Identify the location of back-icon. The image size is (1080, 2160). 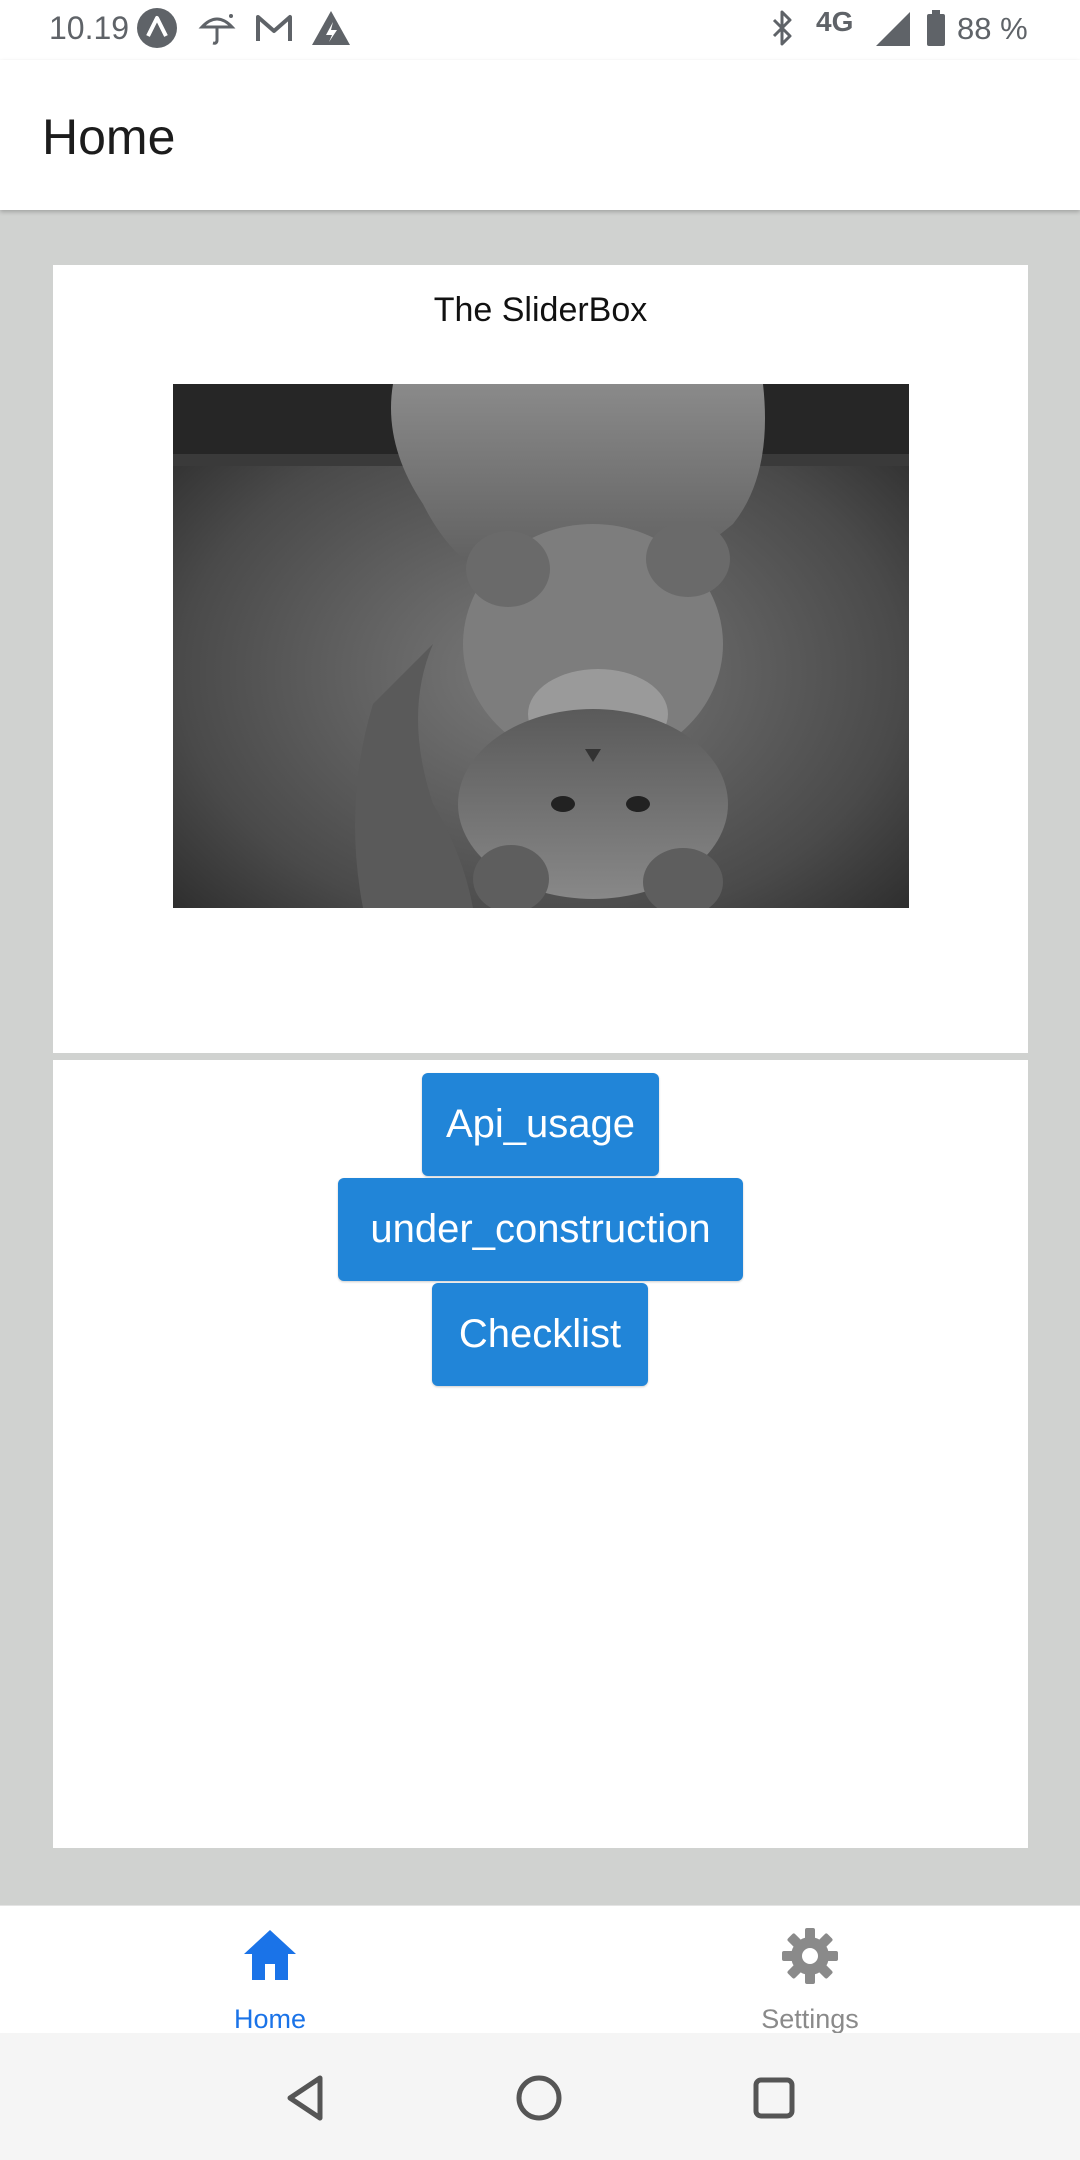
(305, 2098).